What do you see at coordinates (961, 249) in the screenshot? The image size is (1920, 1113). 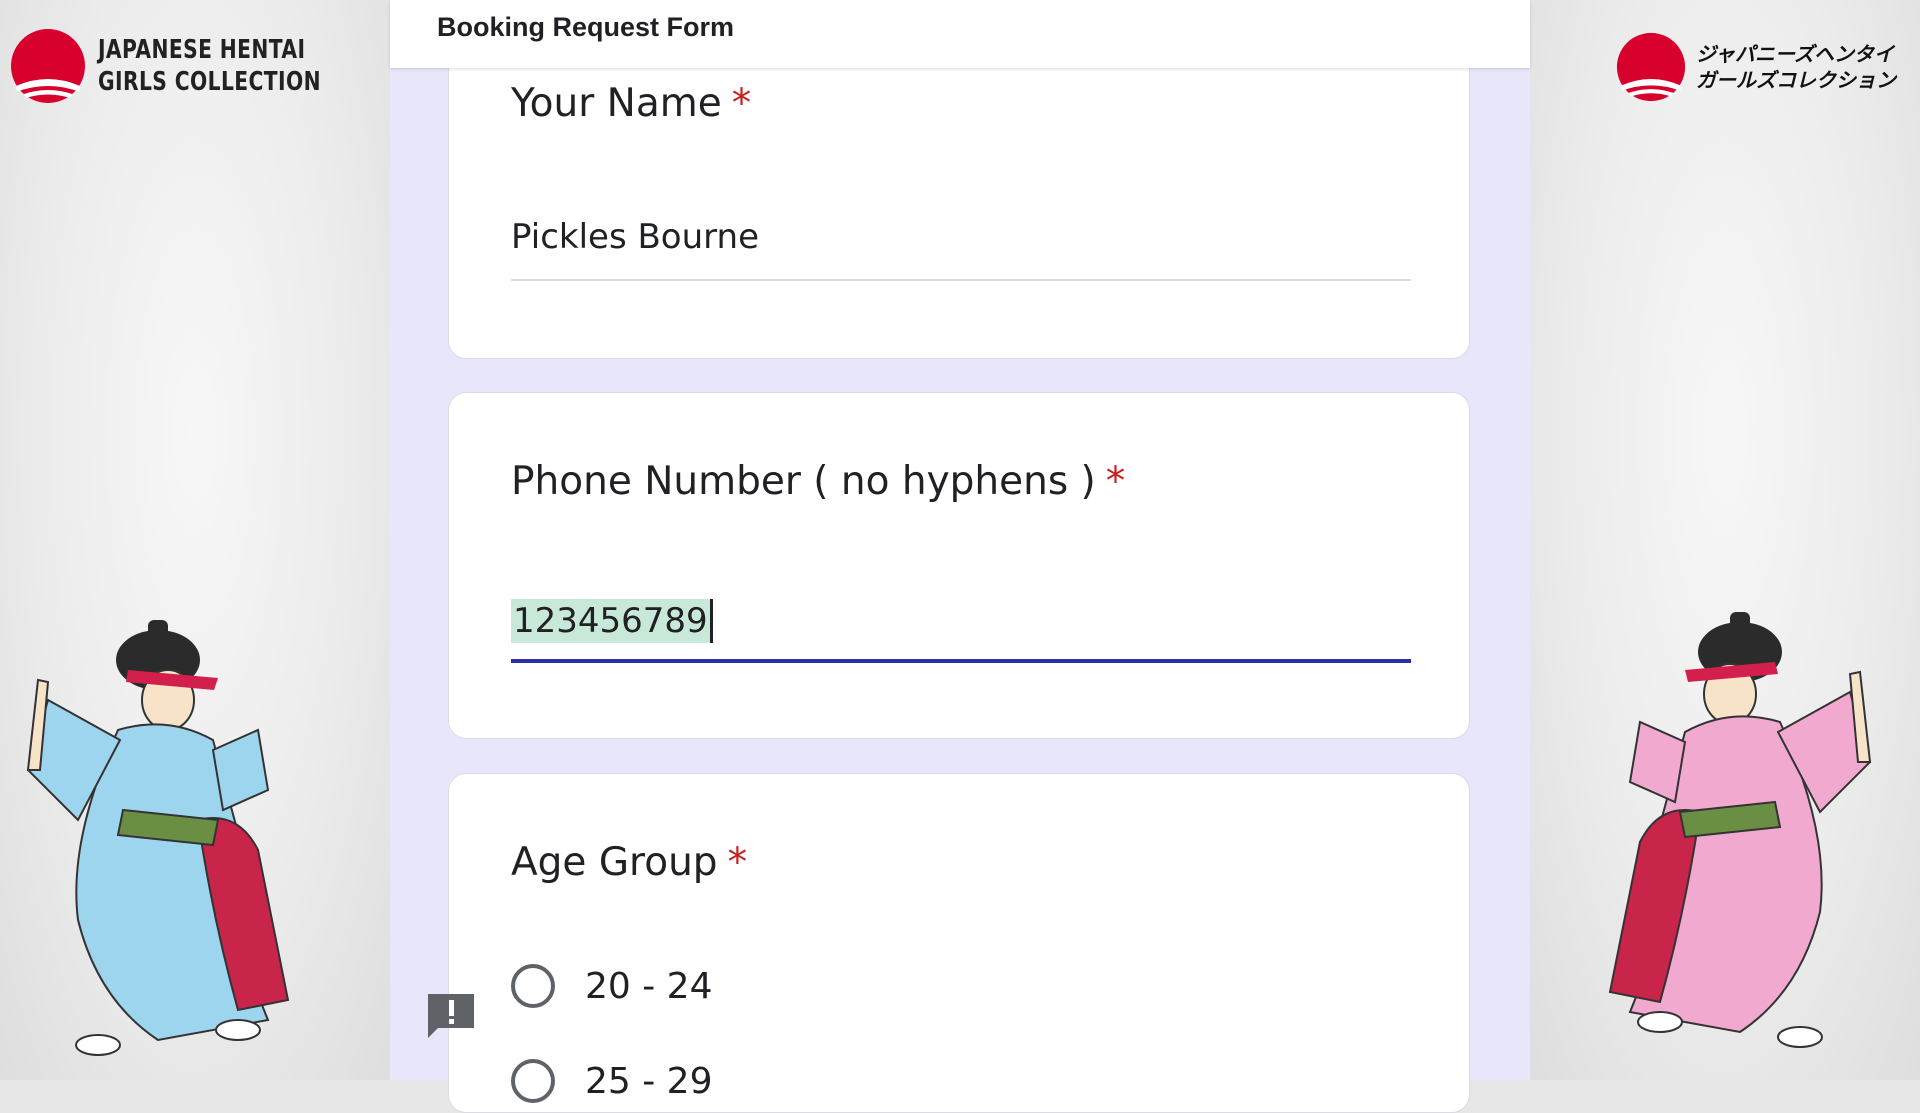 I see `name-input: Pickles Bourne` at bounding box center [961, 249].